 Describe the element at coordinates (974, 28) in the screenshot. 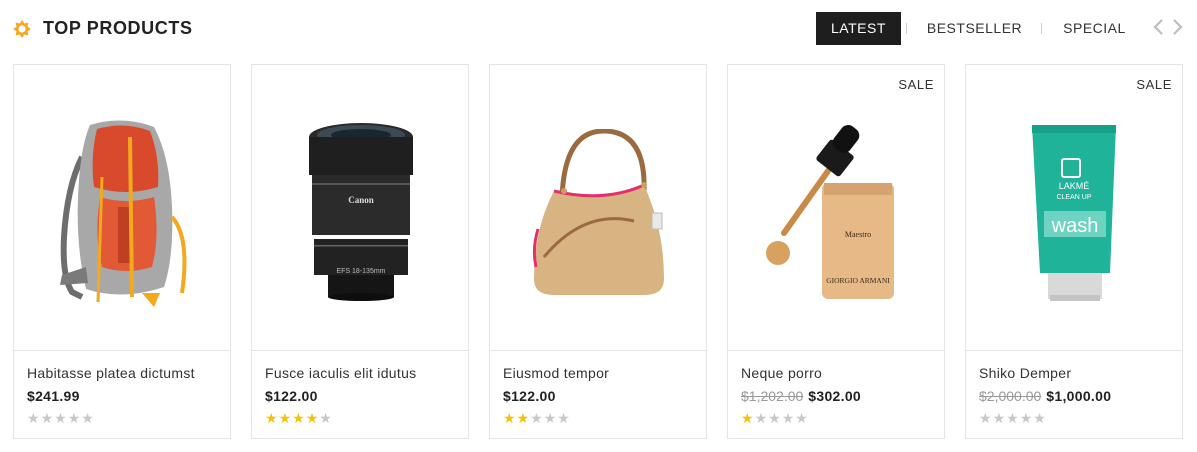

I see `tab-bestseller: BESTSELLER` at that location.